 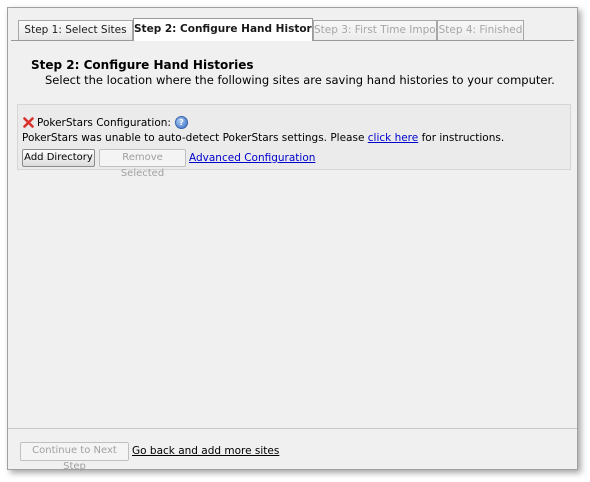 I want to click on footer-divider, so click(x=292, y=428).